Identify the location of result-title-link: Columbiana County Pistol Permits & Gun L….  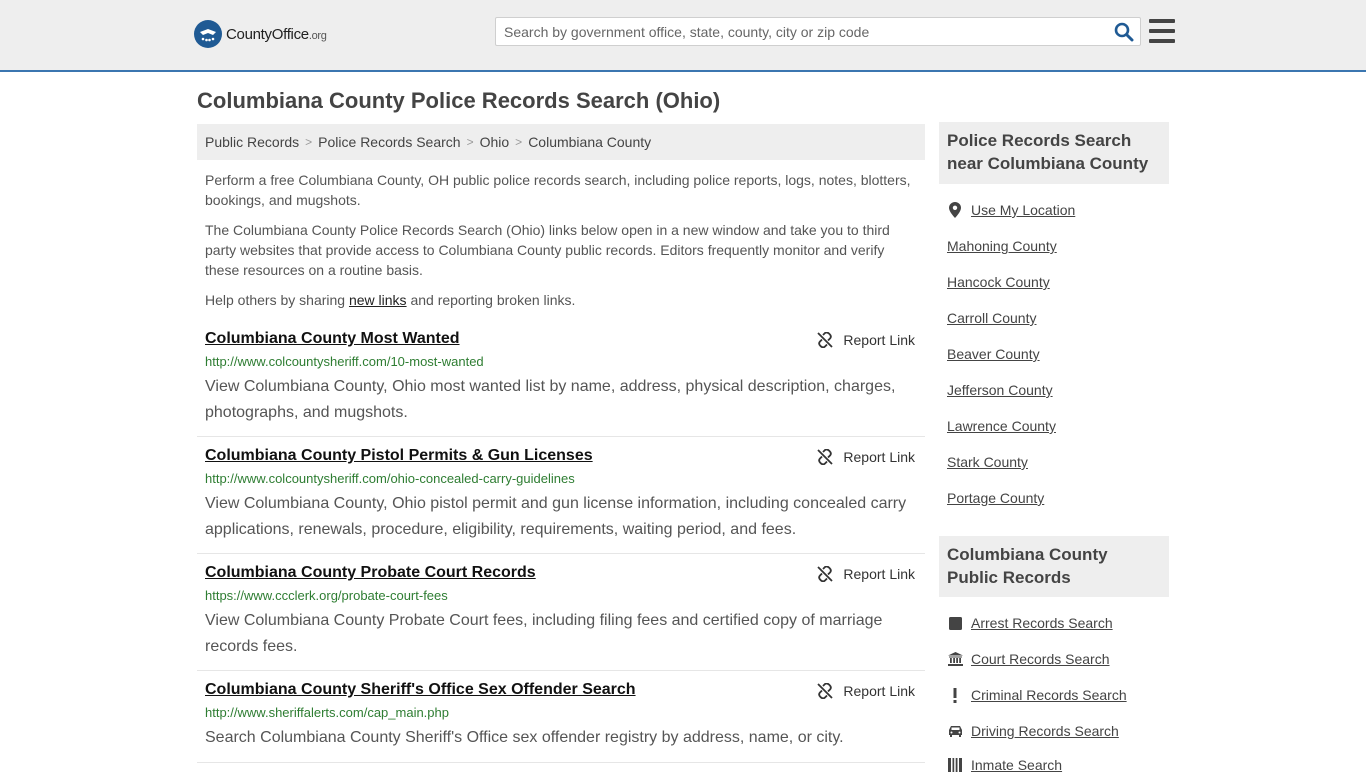
(399, 456).